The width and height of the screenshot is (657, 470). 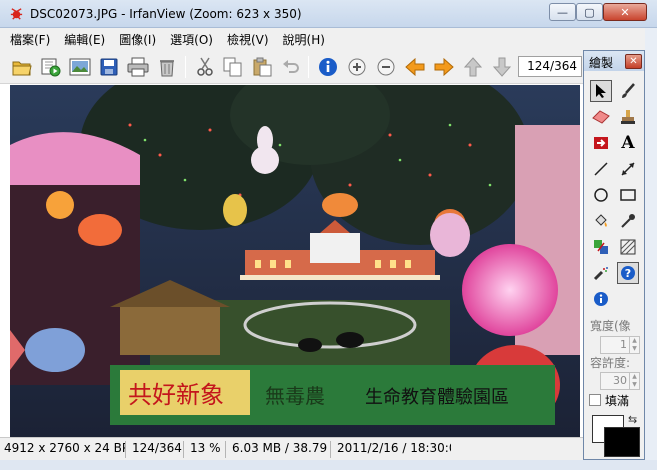 What do you see at coordinates (628, 169) in the screenshot?
I see `arrow-line-icon` at bounding box center [628, 169].